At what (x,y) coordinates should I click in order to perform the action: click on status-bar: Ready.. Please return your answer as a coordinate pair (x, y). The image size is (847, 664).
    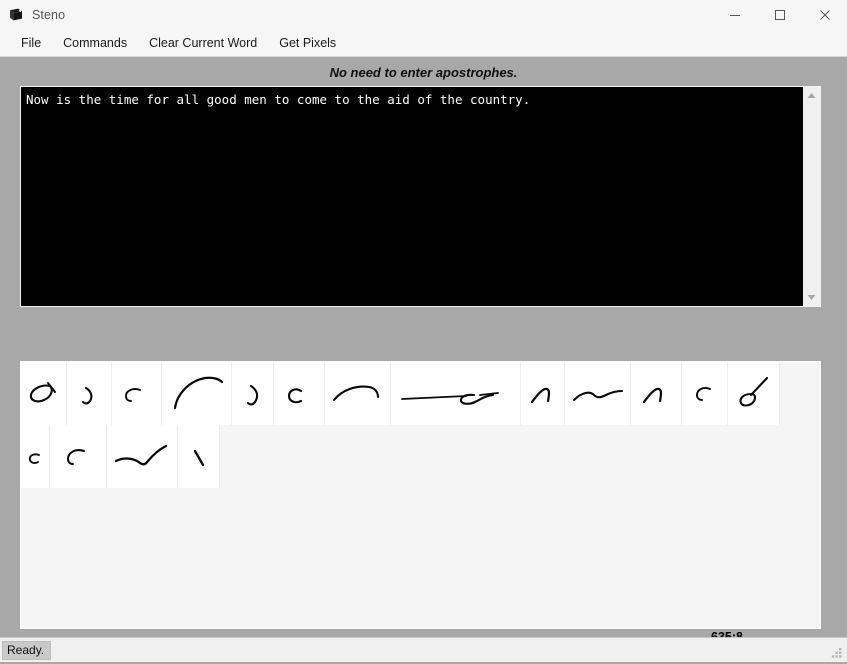
    Looking at the image, I should click on (423, 649).